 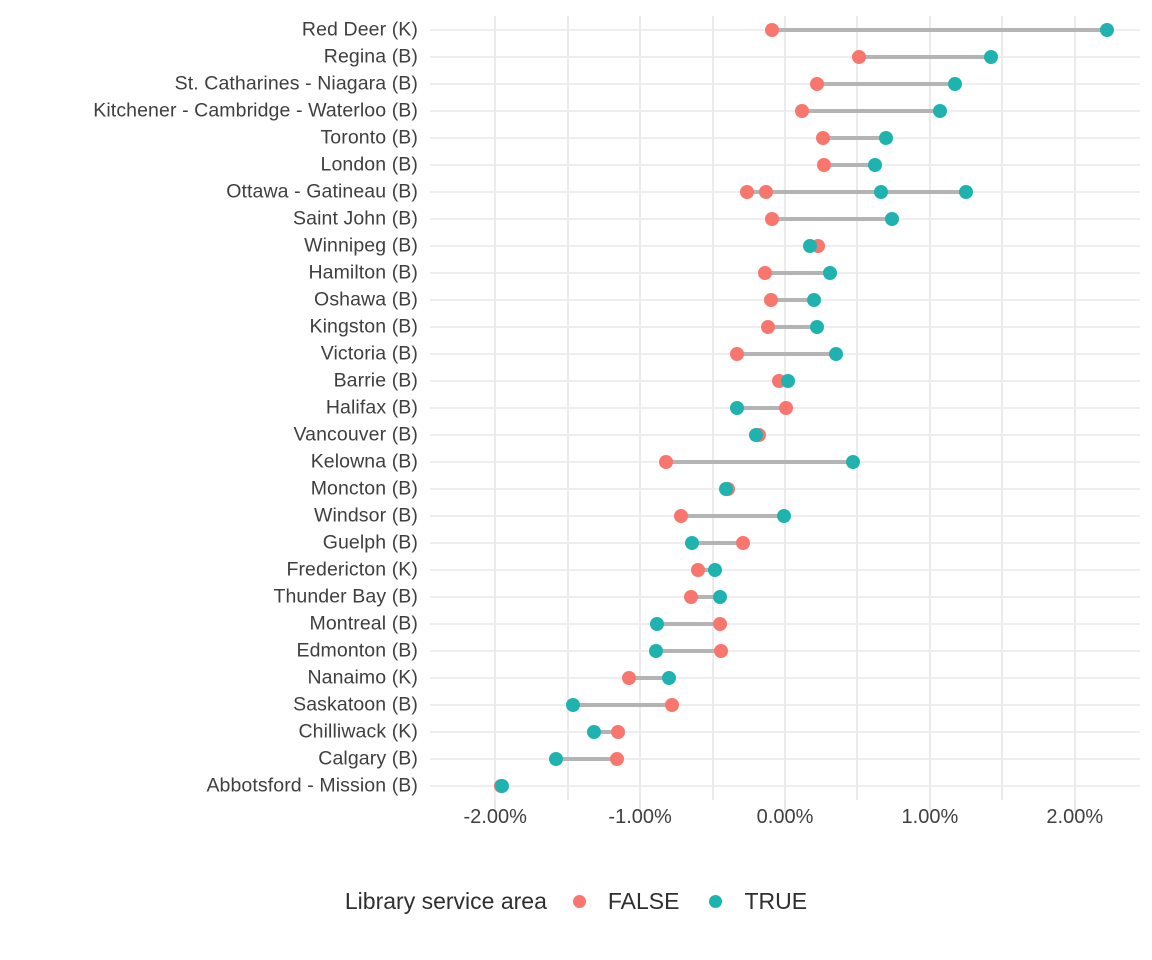 I want to click on legend-label-false: FALSE, so click(x=643, y=901).